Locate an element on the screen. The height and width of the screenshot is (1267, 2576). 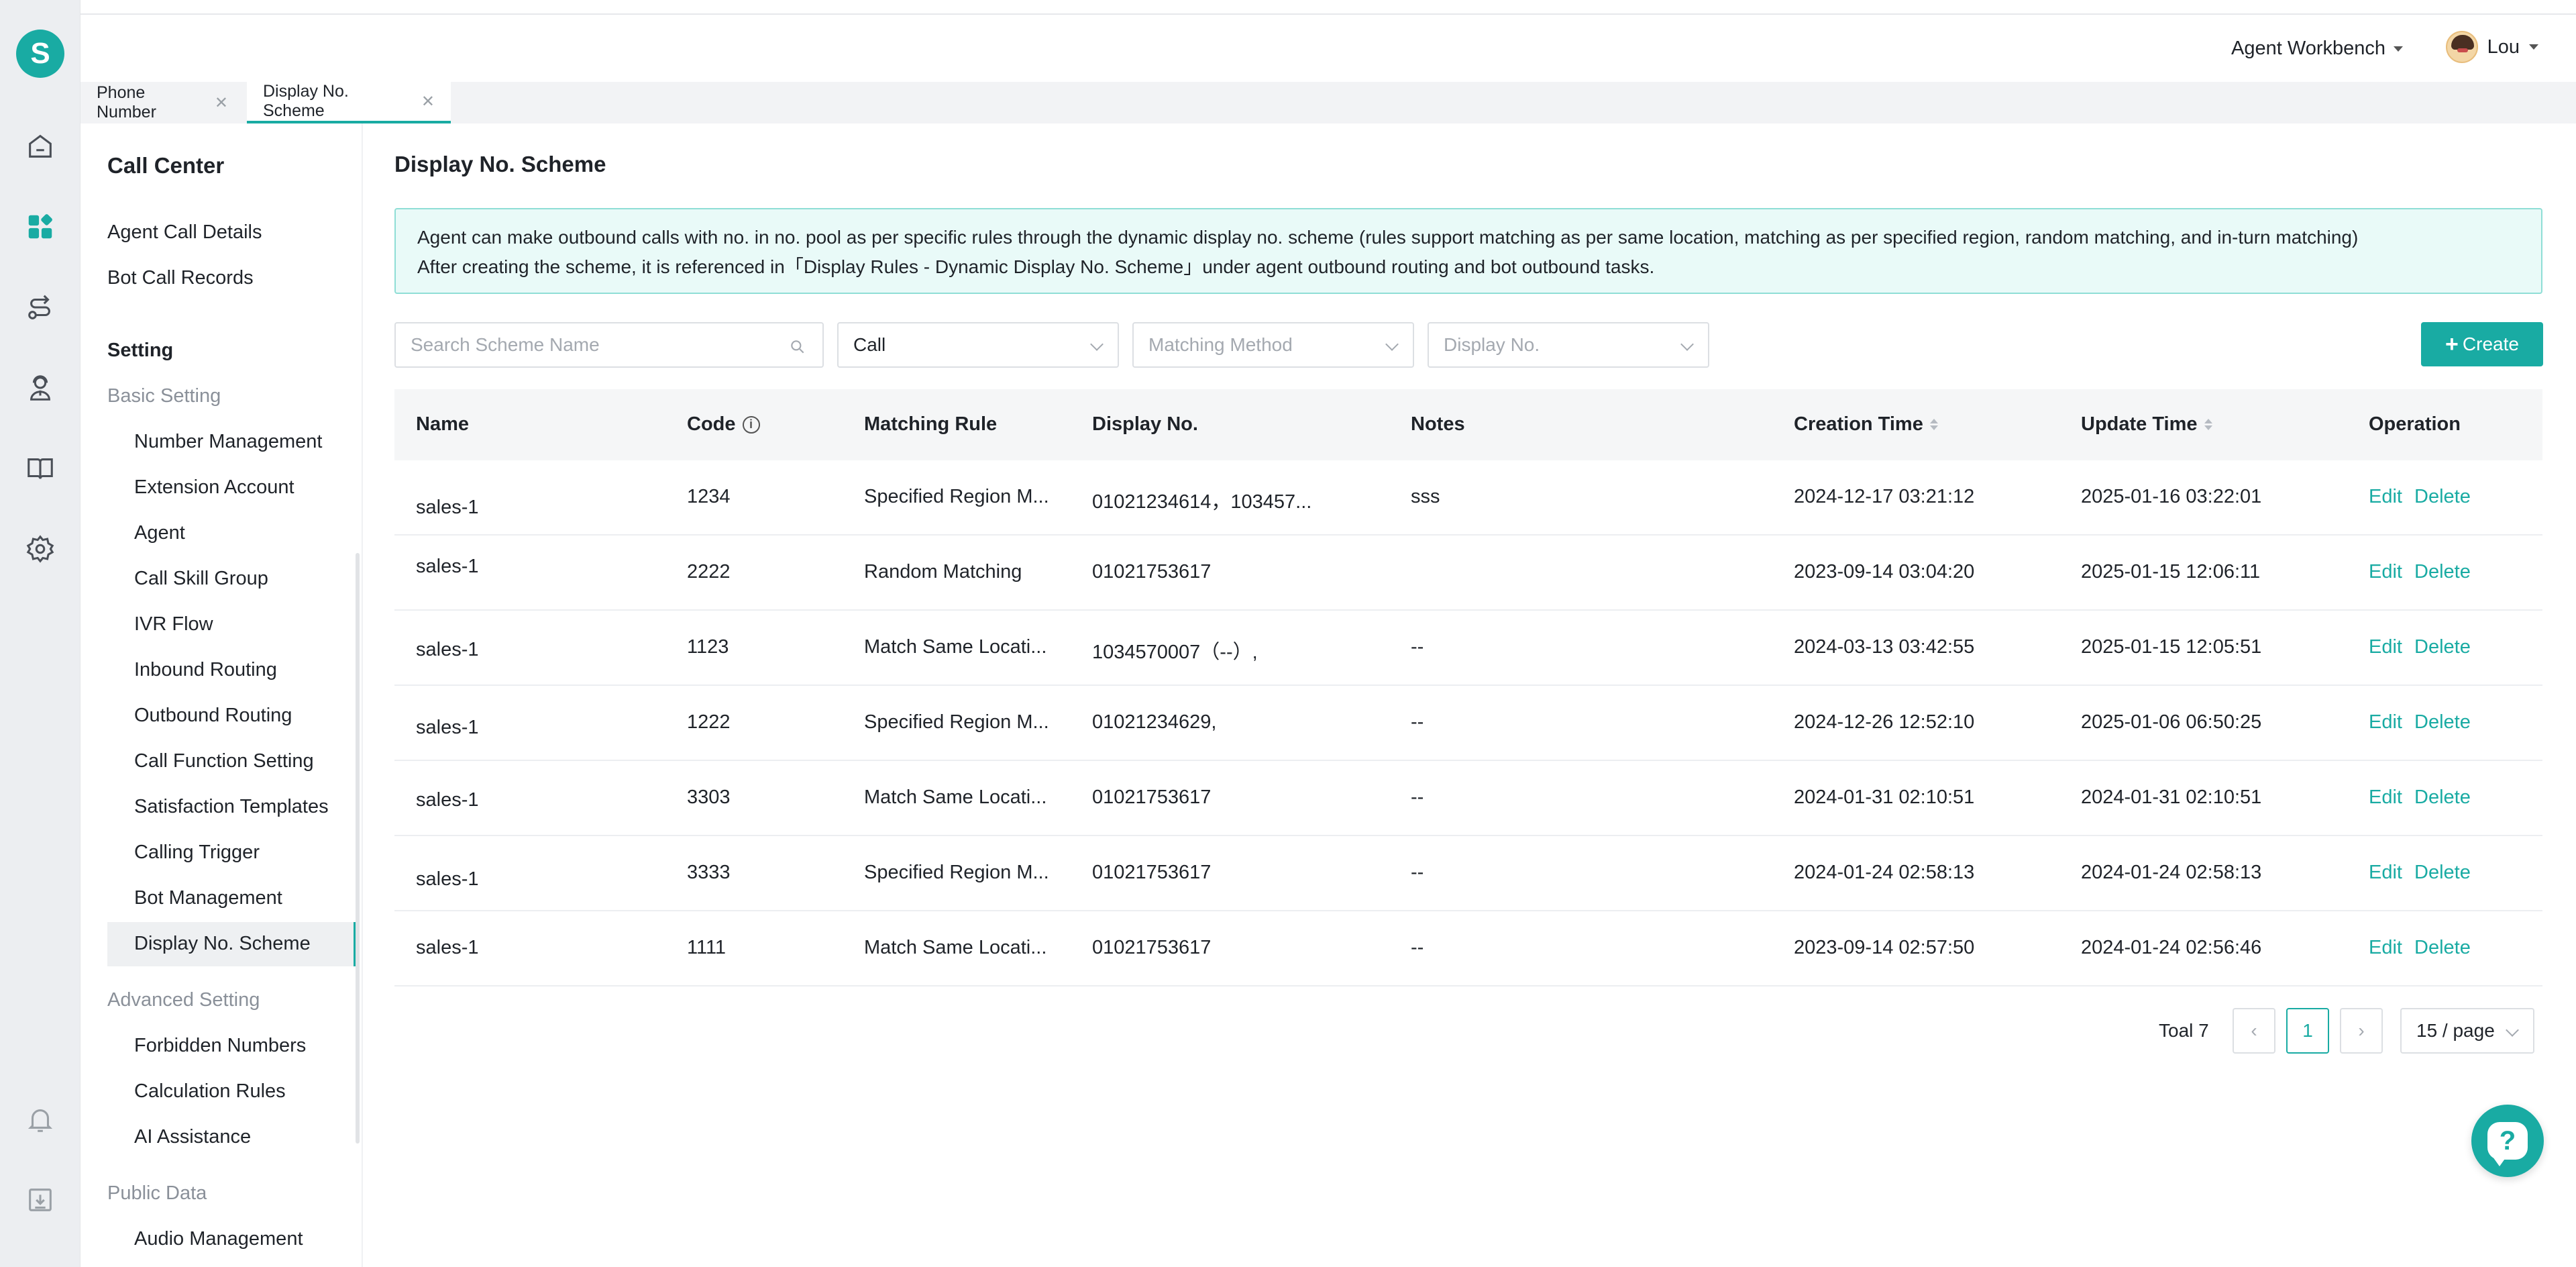
left-rail: S is located at coordinates (40, 633).